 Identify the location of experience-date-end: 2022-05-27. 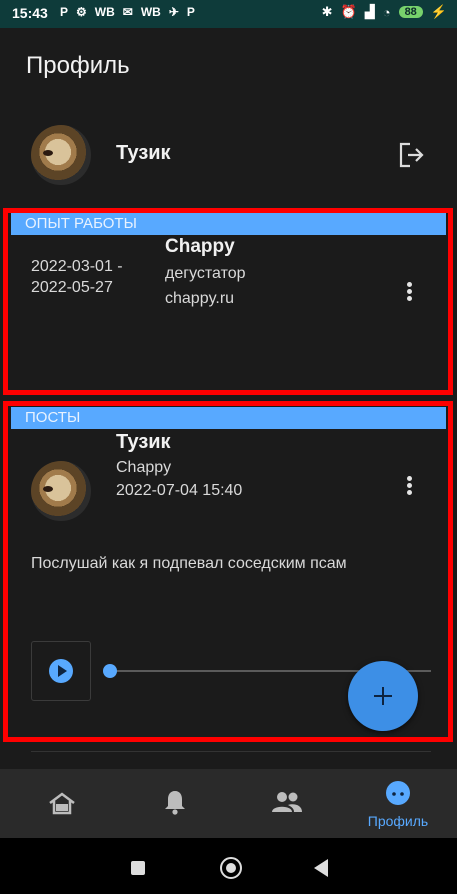
(72, 287).